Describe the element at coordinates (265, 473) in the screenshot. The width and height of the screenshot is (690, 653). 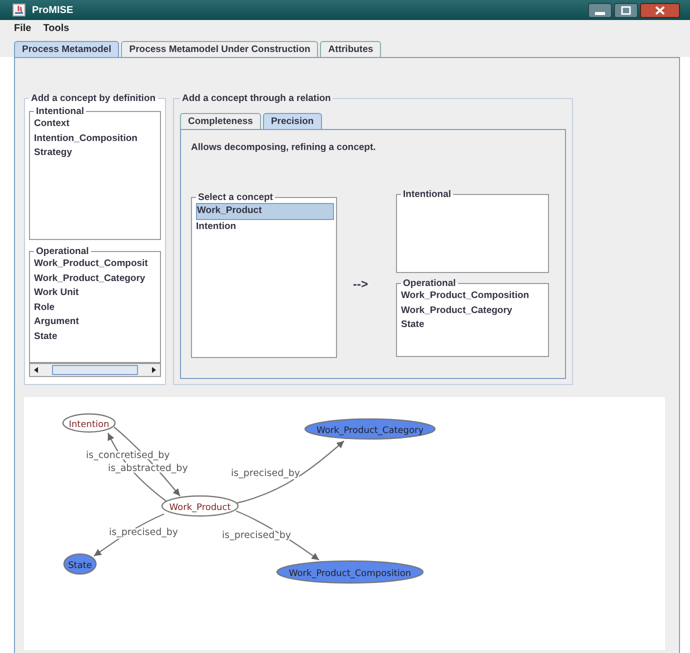
I see `edge-label: is_precised_by` at that location.